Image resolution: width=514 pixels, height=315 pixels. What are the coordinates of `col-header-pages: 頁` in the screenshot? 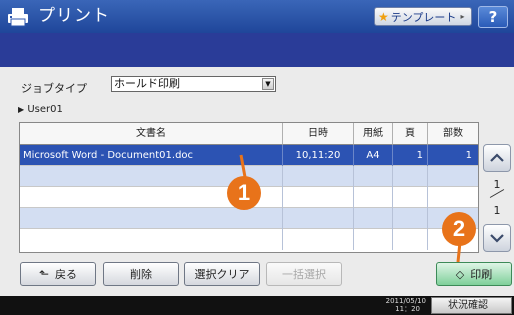 It's located at (410, 134).